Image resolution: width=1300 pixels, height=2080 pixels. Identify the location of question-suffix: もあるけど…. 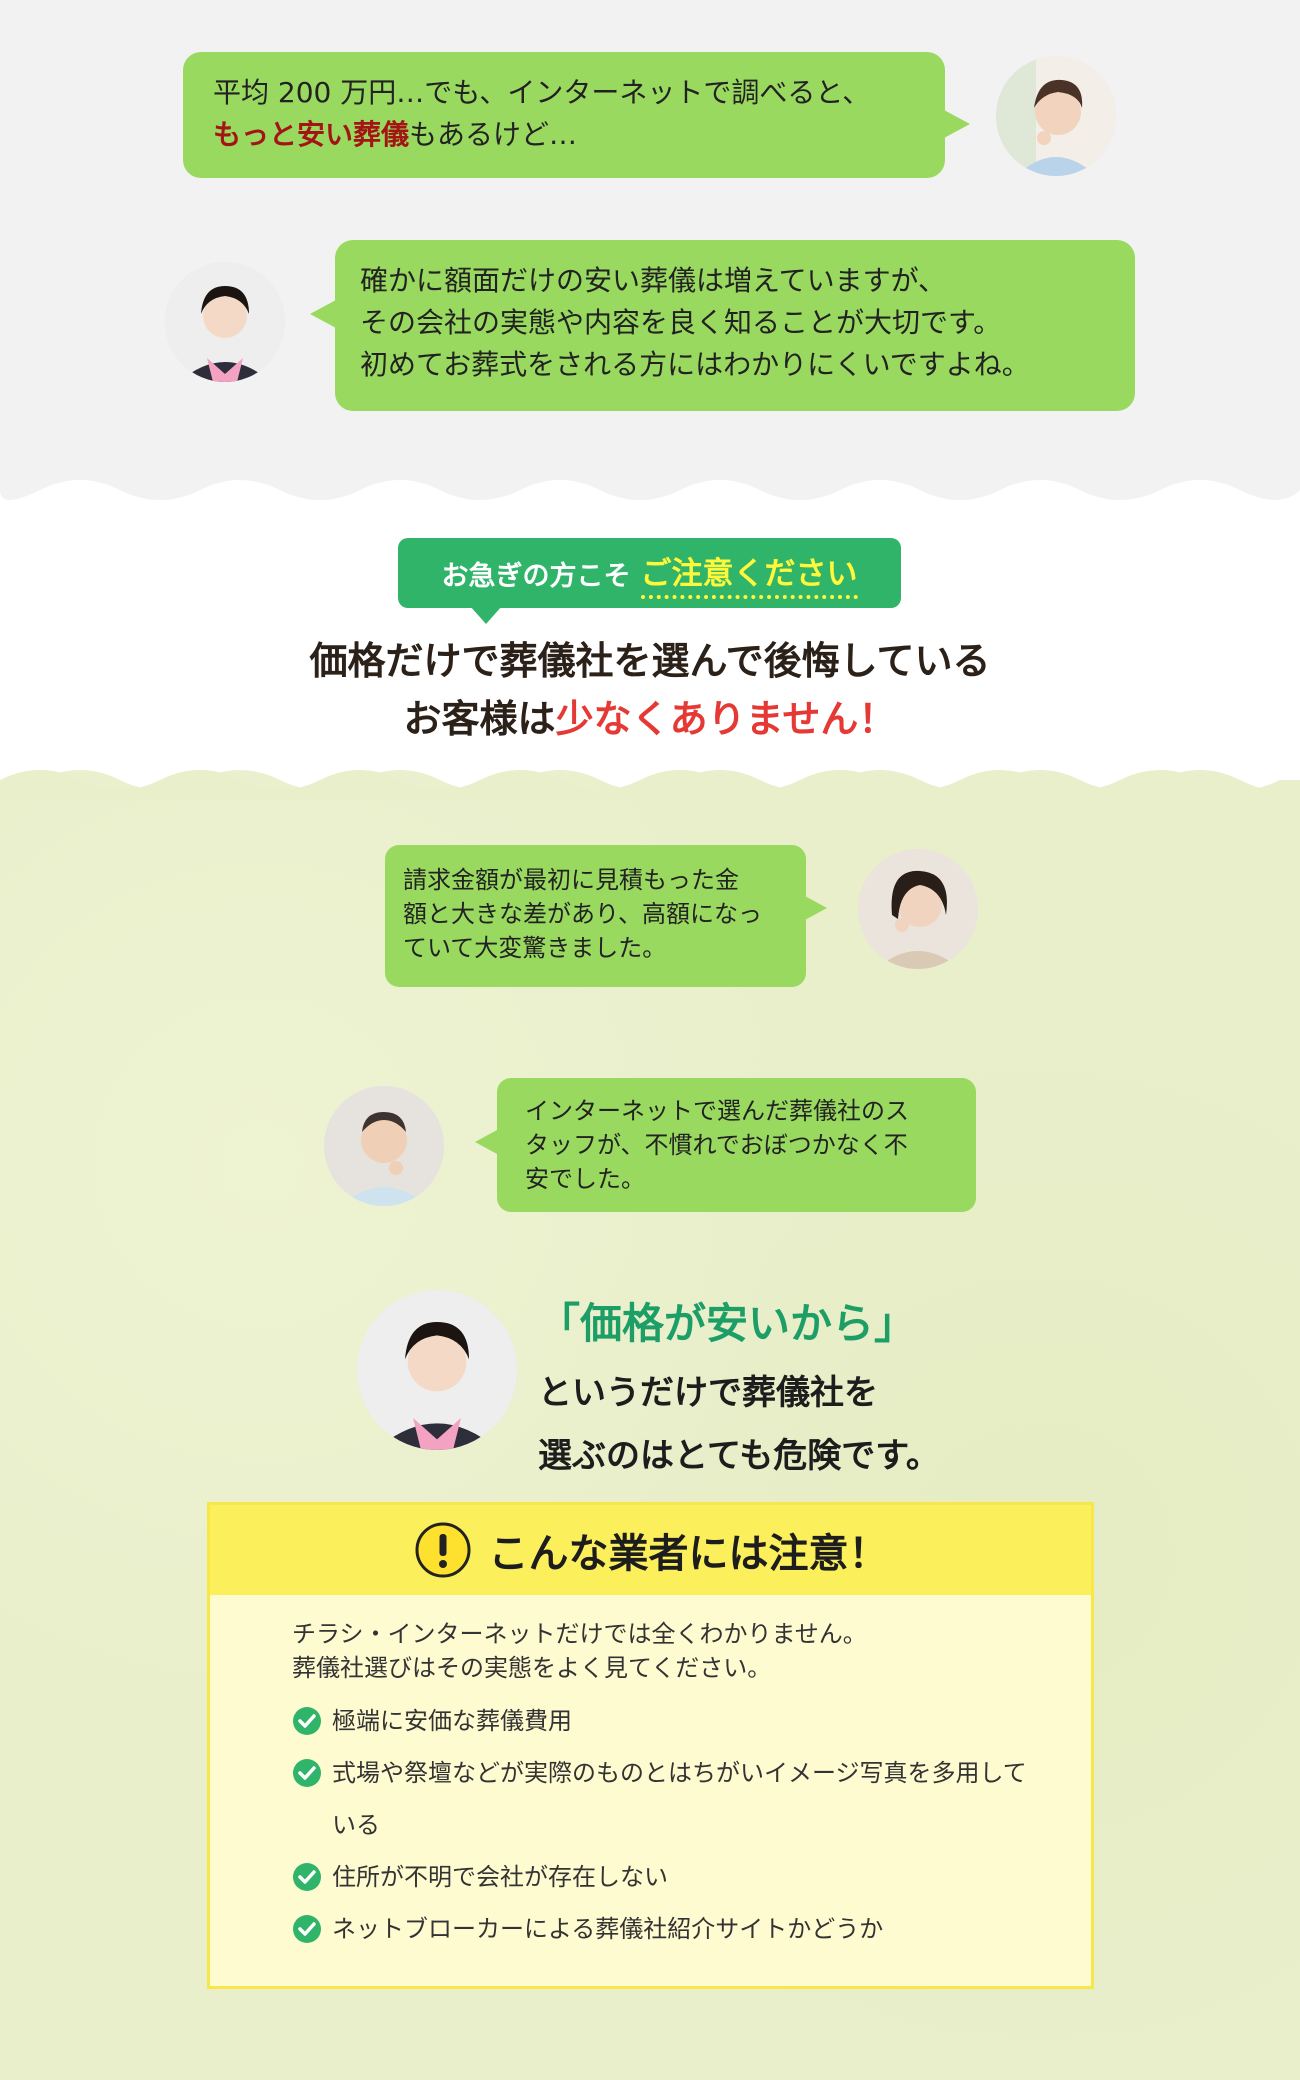
(493, 134).